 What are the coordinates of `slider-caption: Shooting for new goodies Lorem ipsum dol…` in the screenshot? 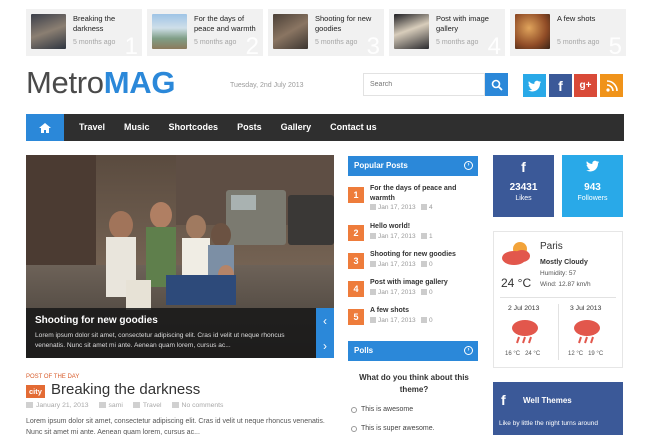 It's located at (171, 333).